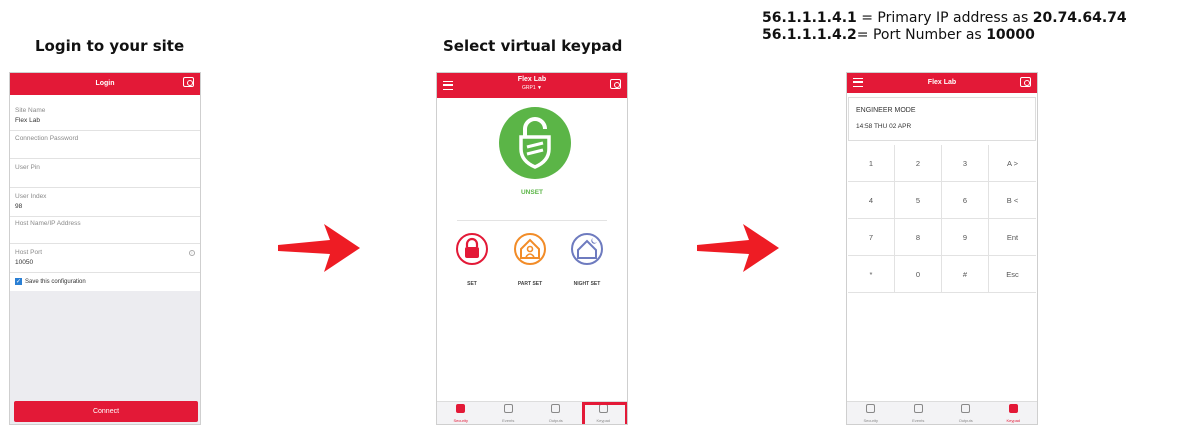 This screenshot has width=1194, height=425. What do you see at coordinates (1012, 200) in the screenshot?
I see `keypad-key: B <` at bounding box center [1012, 200].